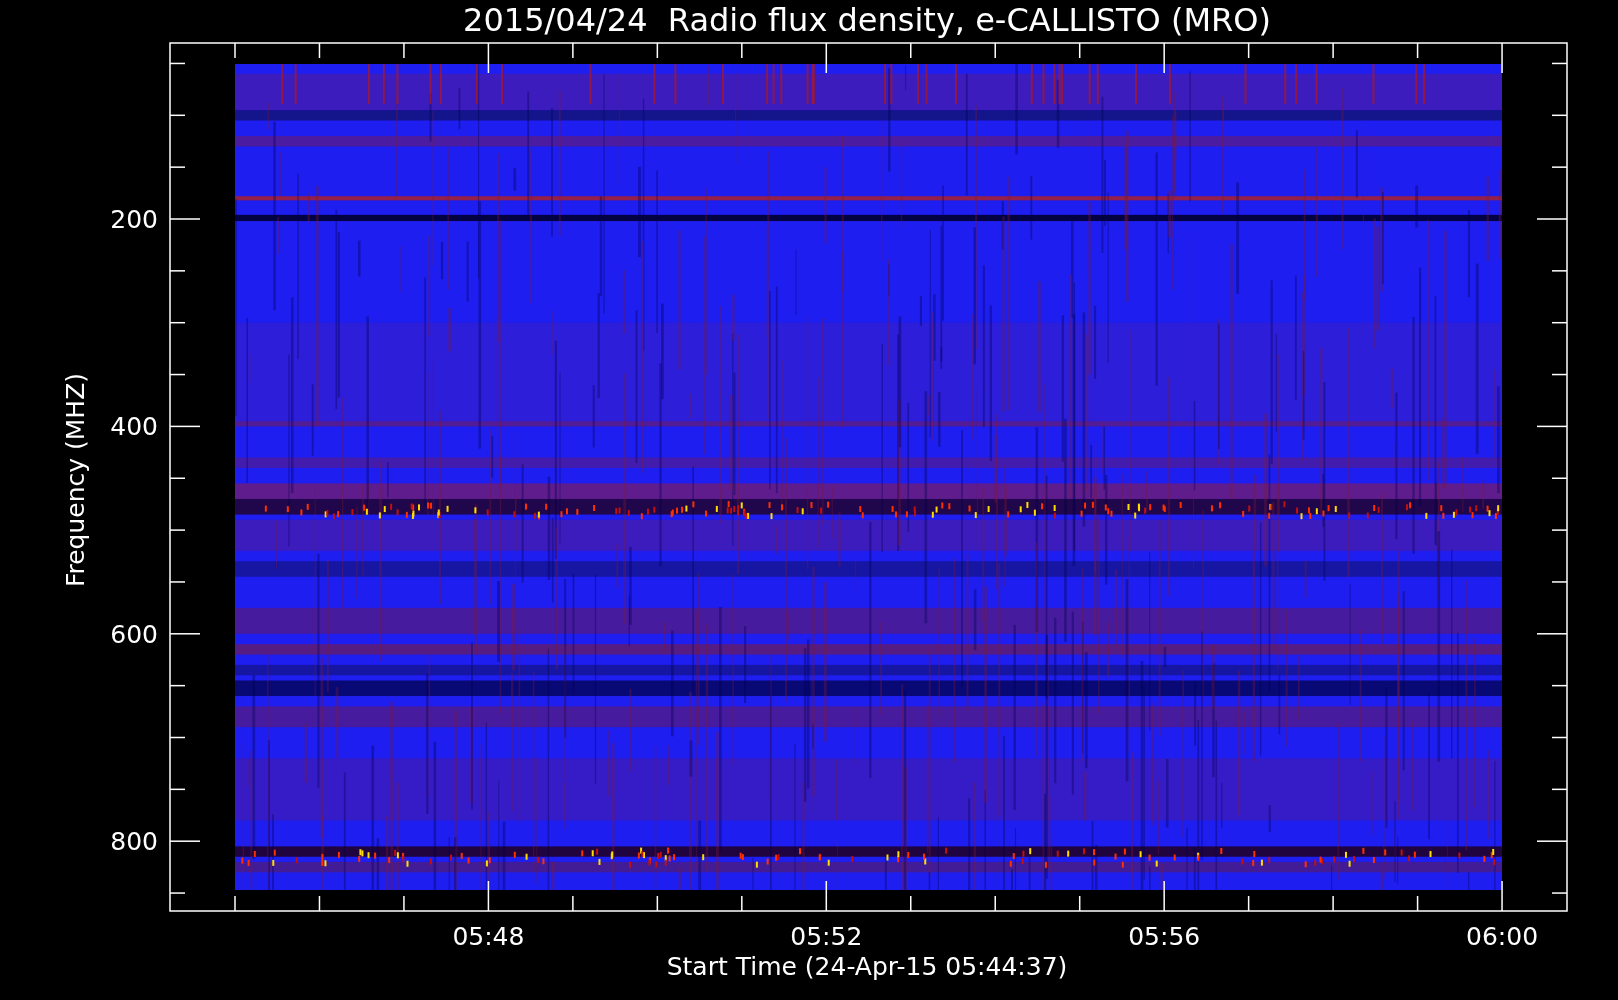 Image resolution: width=1618 pixels, height=1000 pixels. I want to click on y-tick-label: 200, so click(134, 219).